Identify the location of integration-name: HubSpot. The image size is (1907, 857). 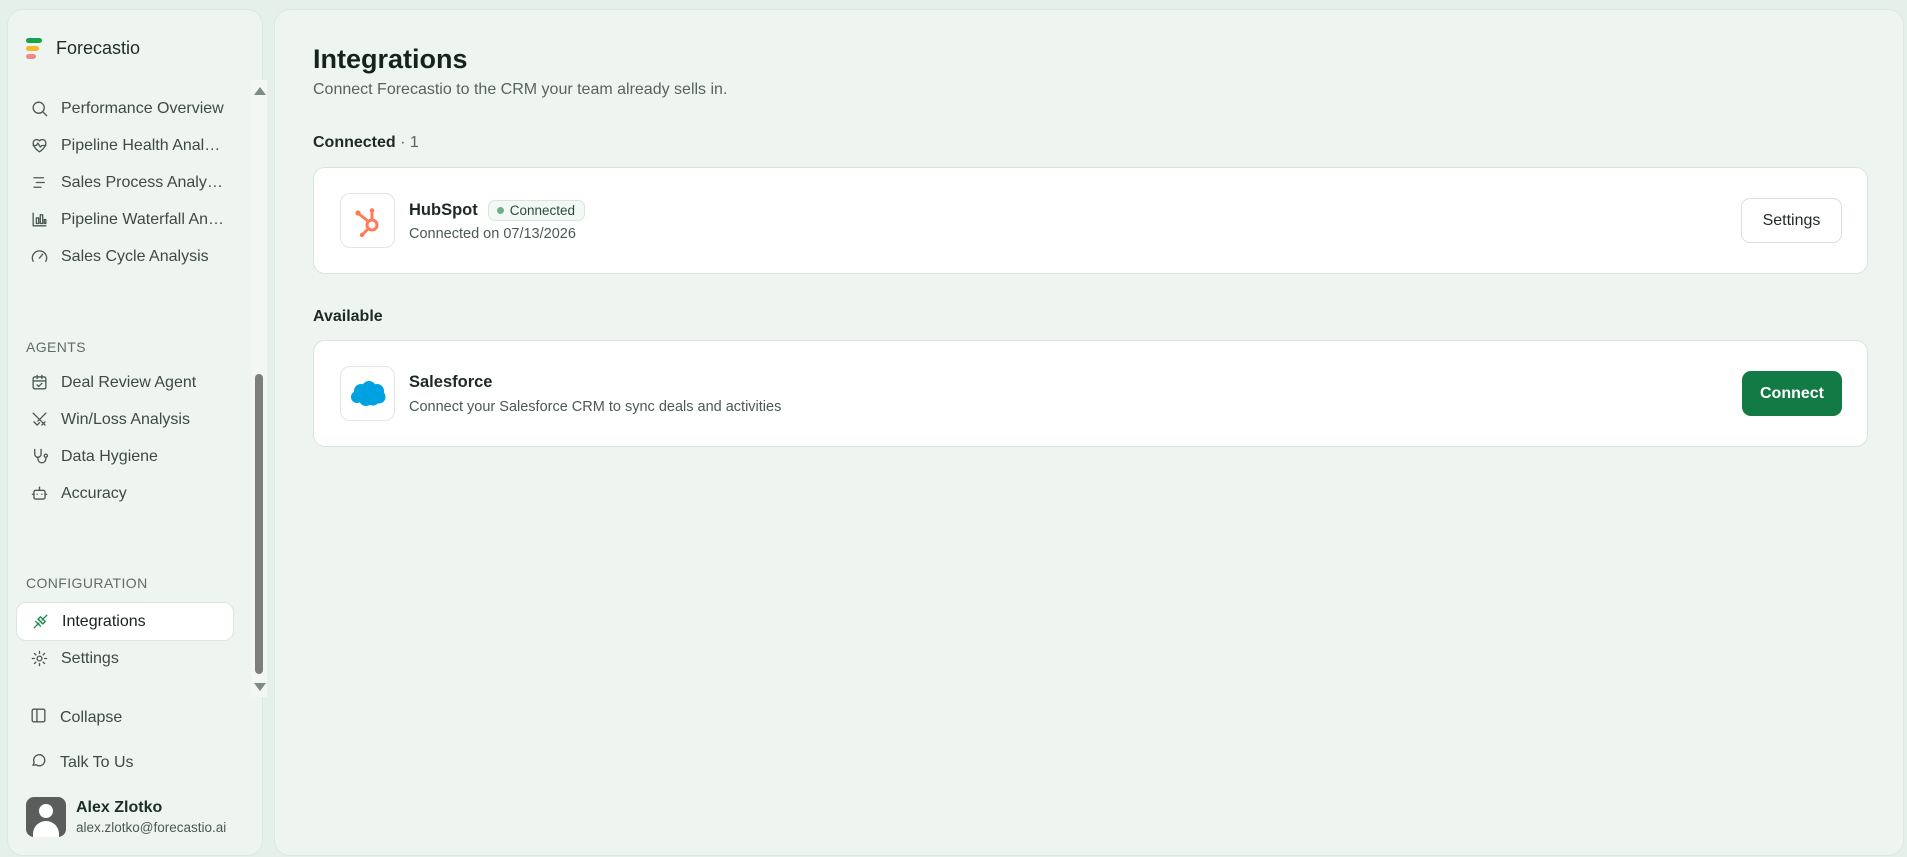
(443, 210).